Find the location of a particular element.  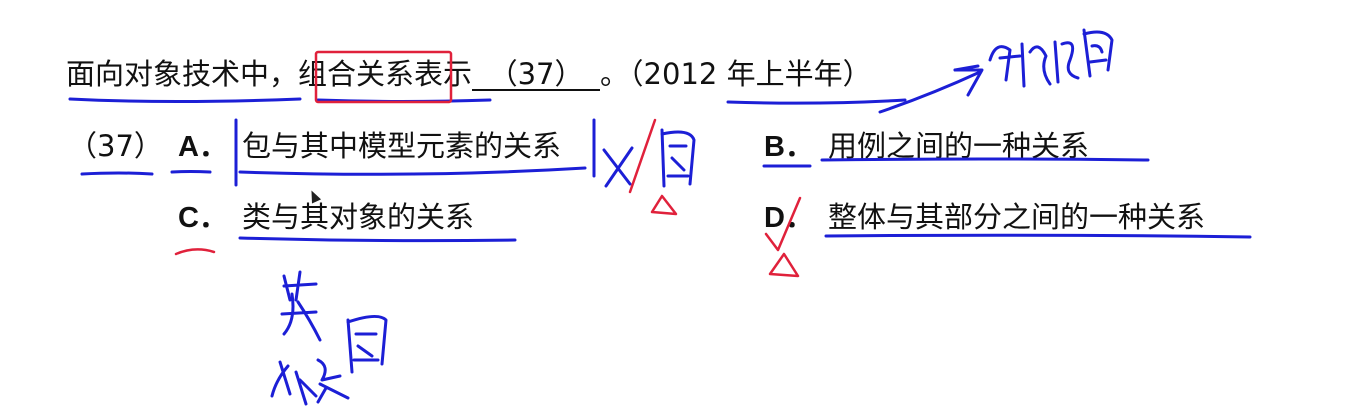

underline-num is located at coordinates (117, 173).